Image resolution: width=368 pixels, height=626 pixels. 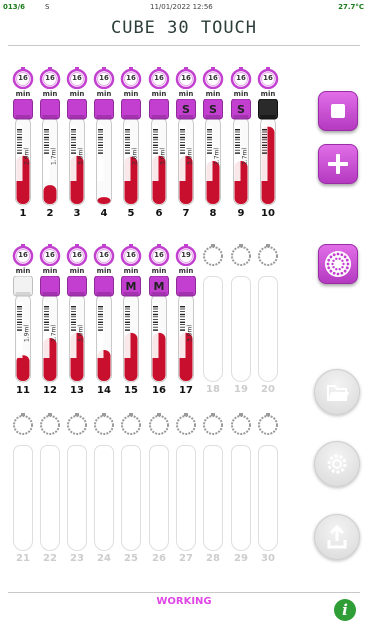 What do you see at coordinates (186, 390) in the screenshot?
I see `position-number: 17` at bounding box center [186, 390].